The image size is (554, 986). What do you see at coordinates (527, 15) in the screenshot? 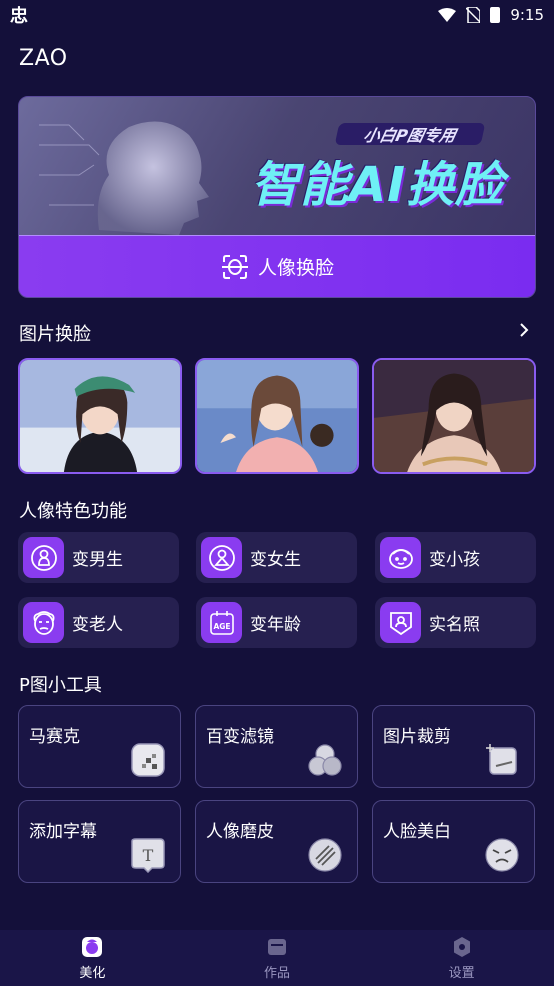
I see `clock: 9:15` at bounding box center [527, 15].